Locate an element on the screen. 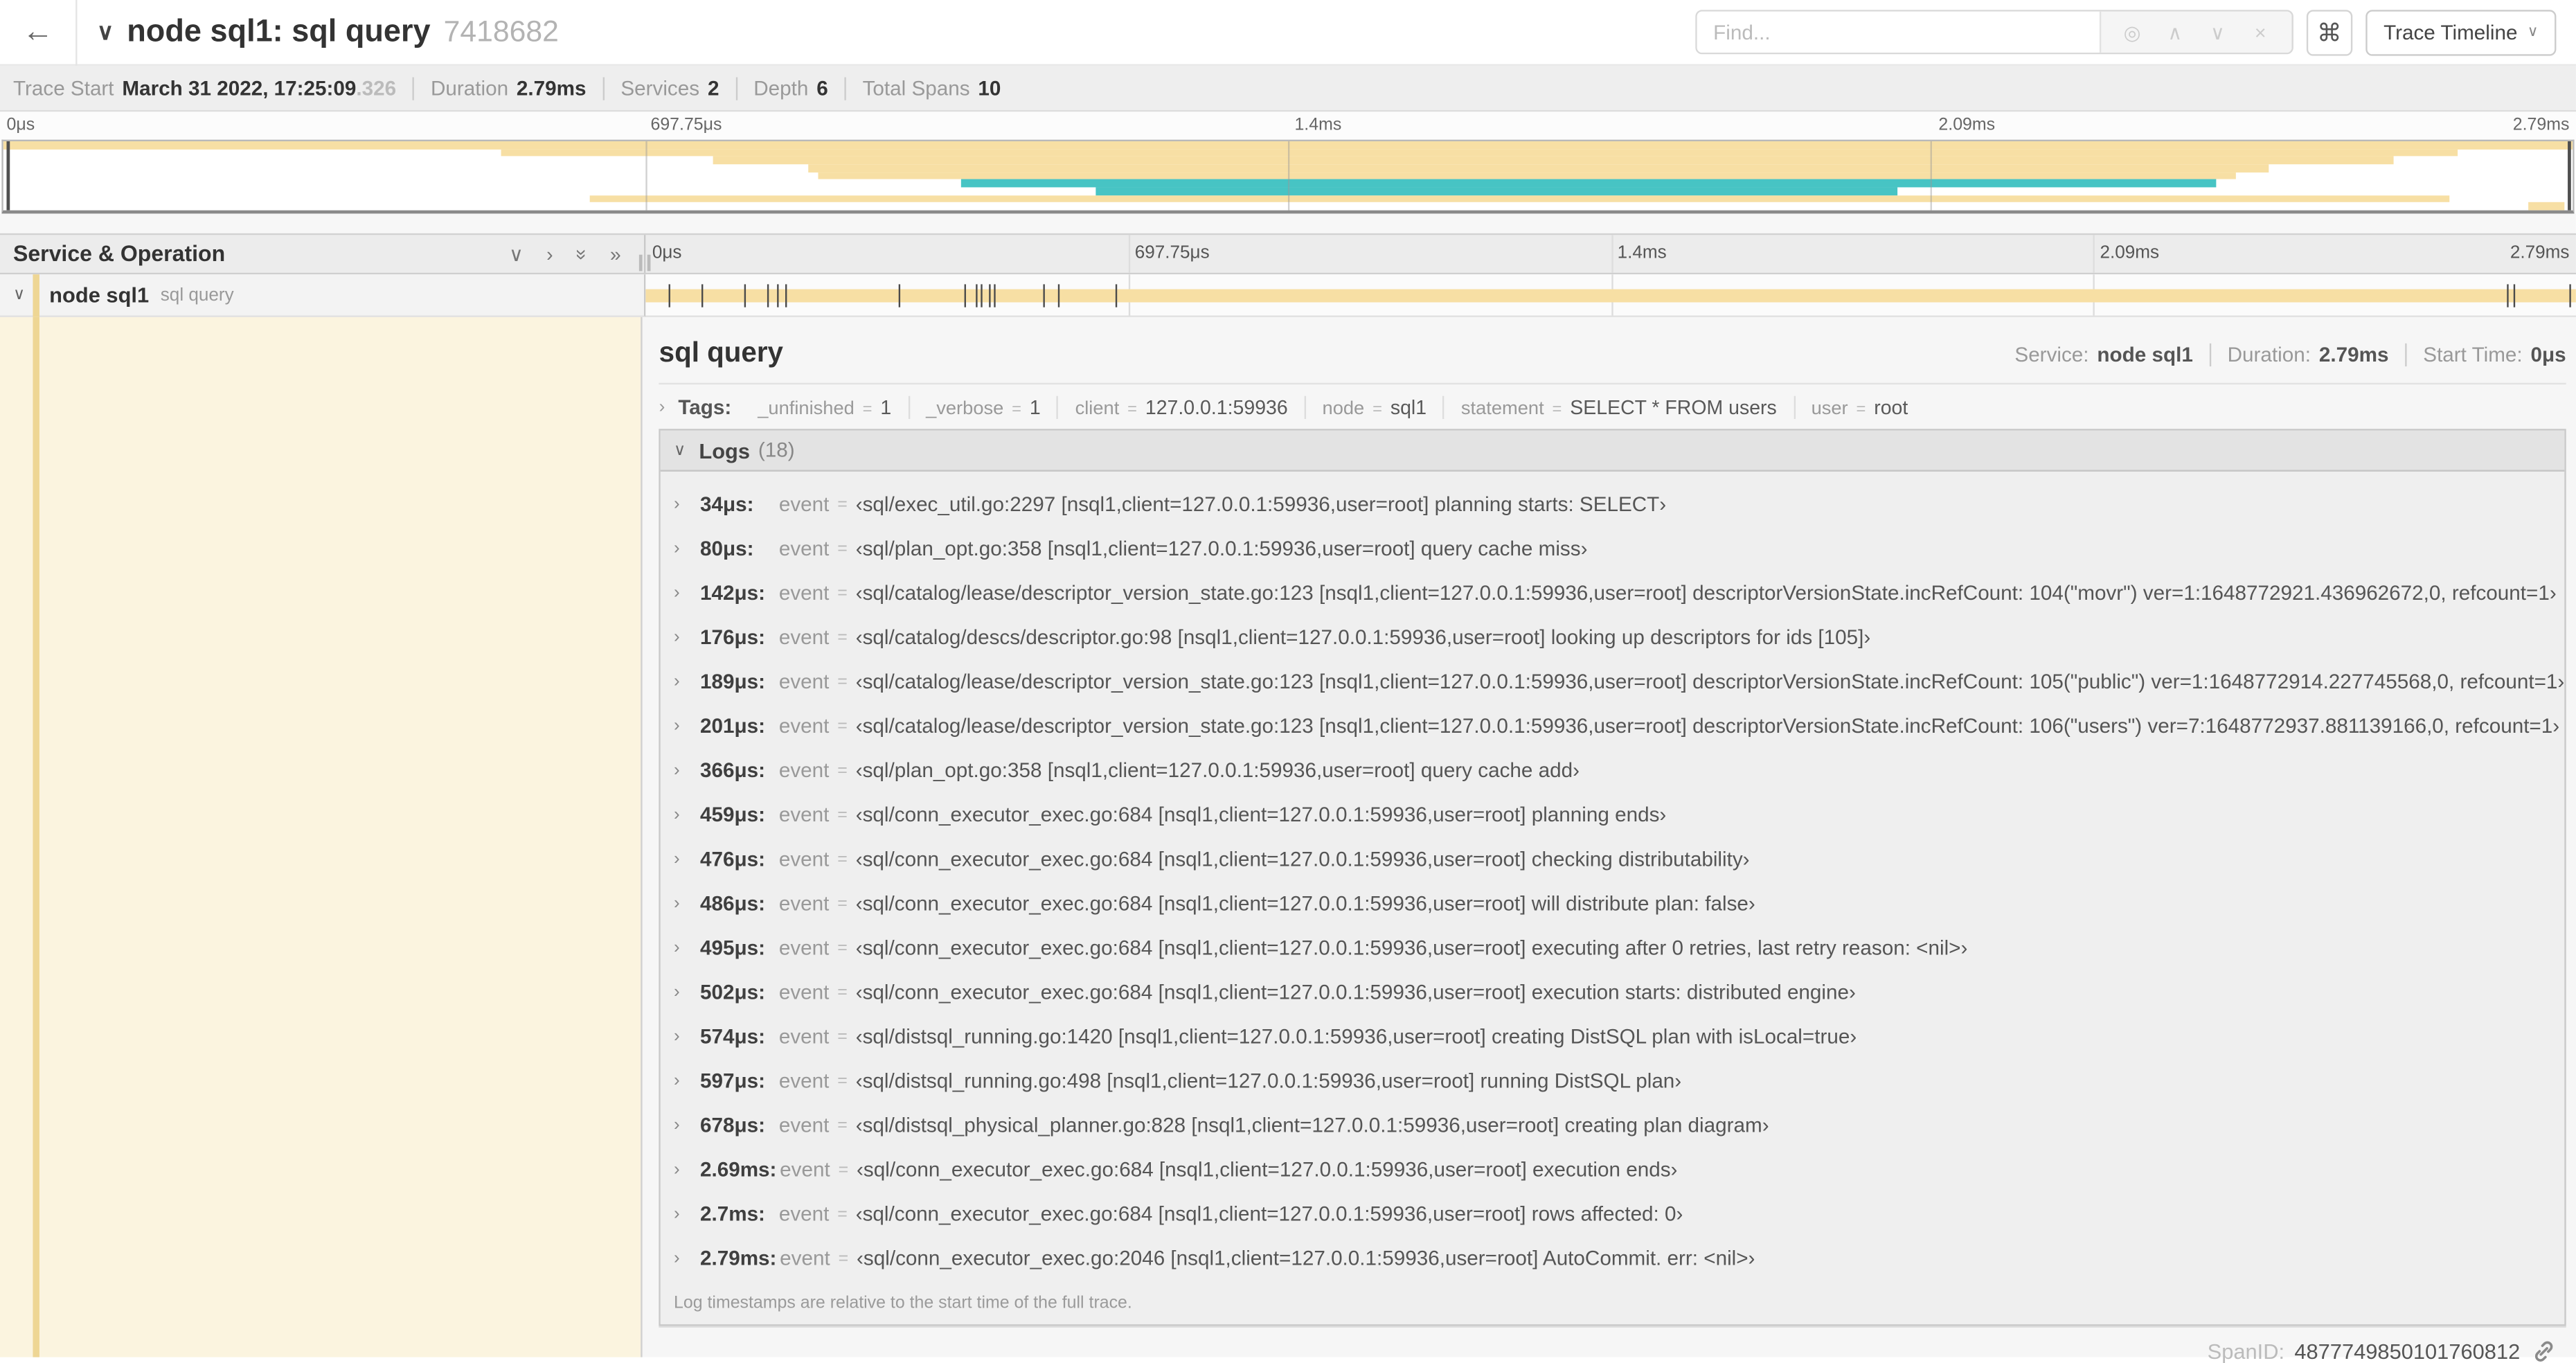  span-row-name-cell: ∨ node sql1 sql query is located at coordinates (323, 295).